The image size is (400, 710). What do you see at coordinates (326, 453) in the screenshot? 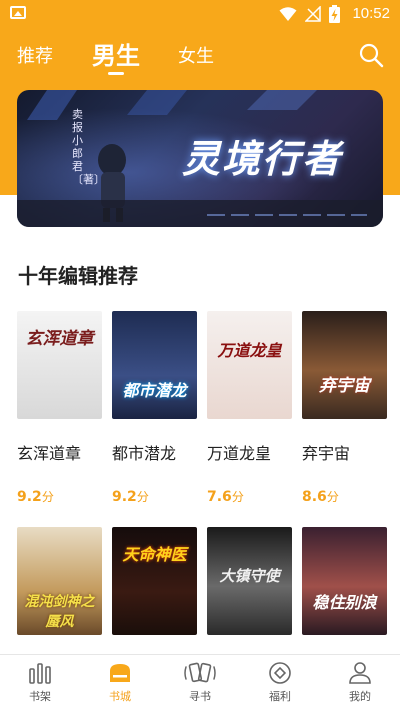
I see `book-title: 弃宇宙` at bounding box center [326, 453].